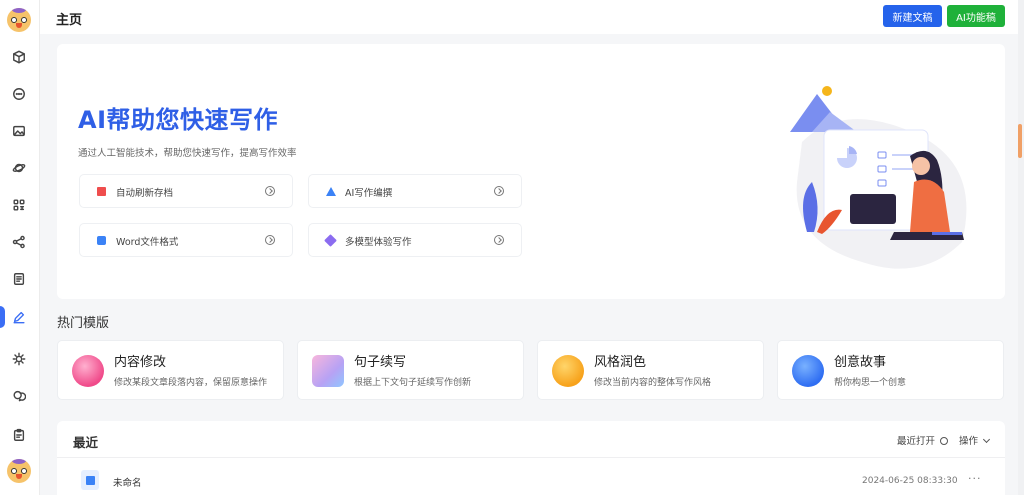  Describe the element at coordinates (178, 120) in the screenshot. I see `hero-title: AI帮助您快速写作` at that location.